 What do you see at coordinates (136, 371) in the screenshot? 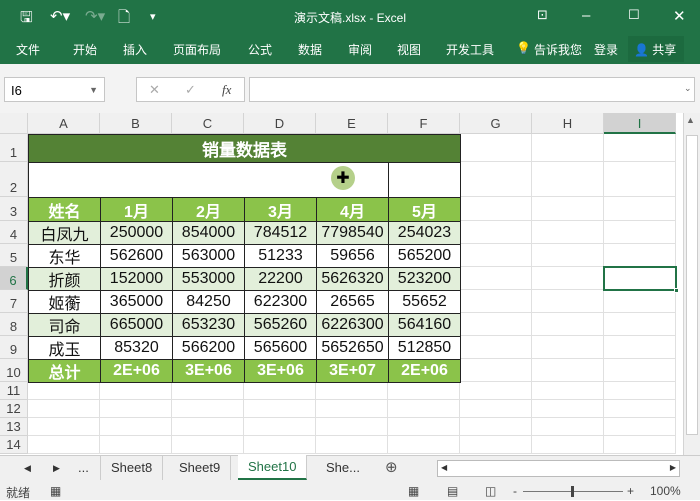
I see `total-cell: 2E+06` at bounding box center [136, 371].